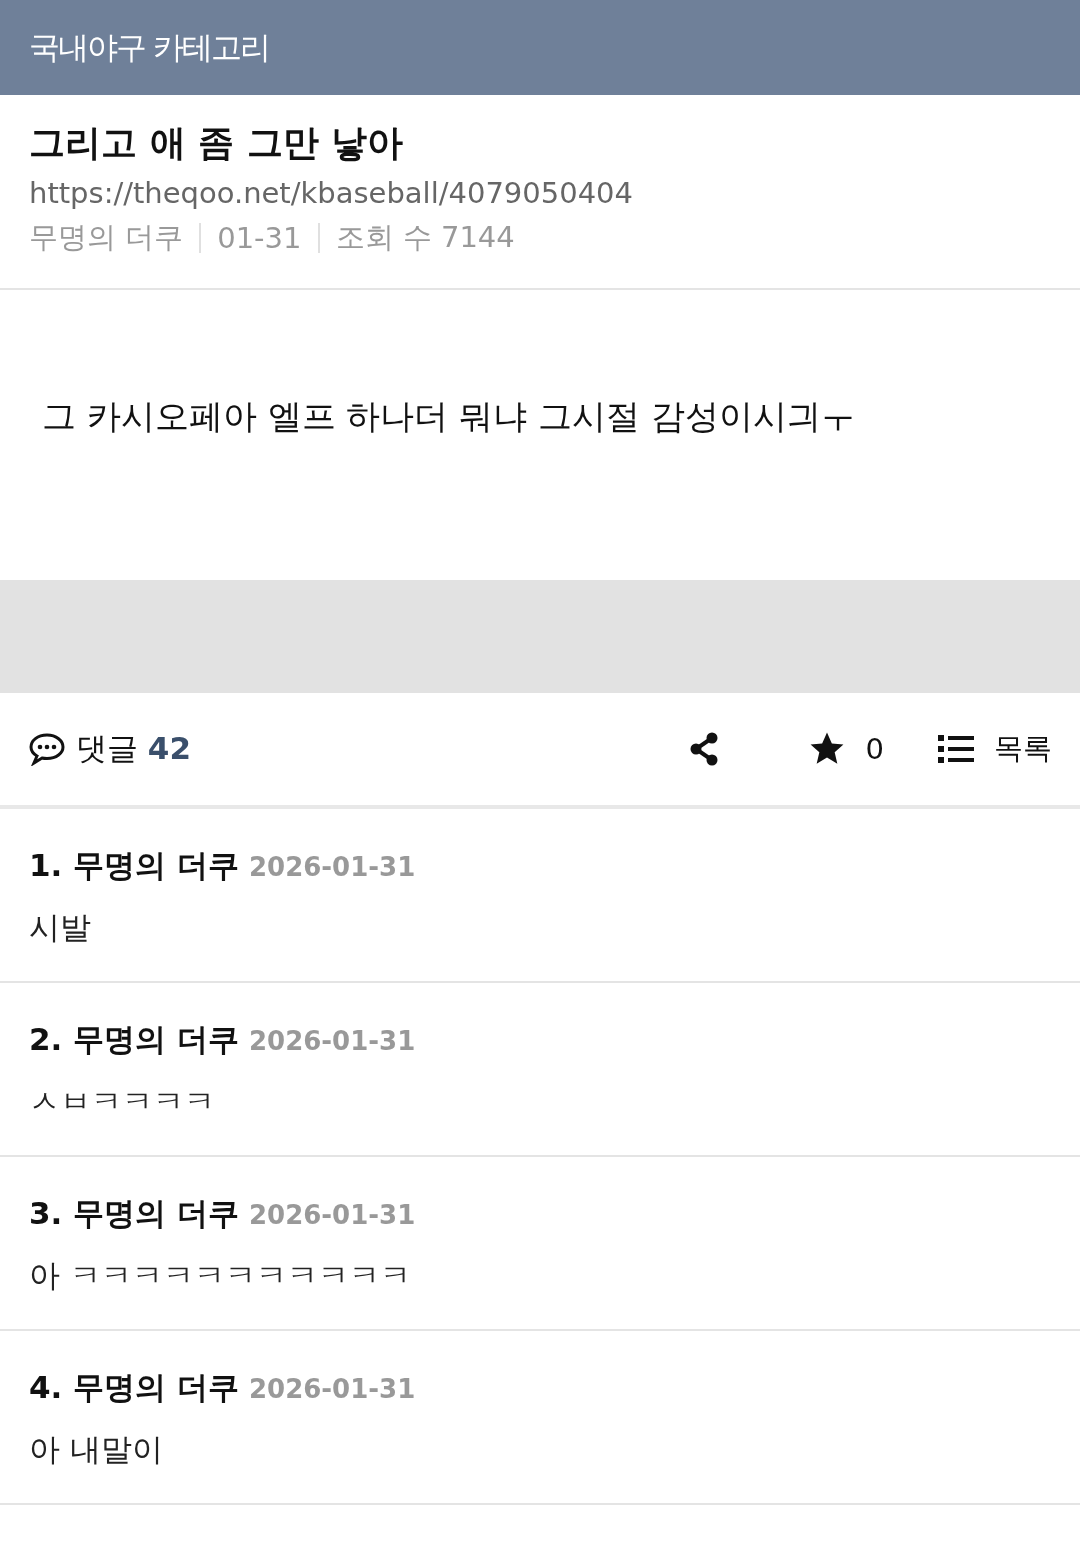 This screenshot has height=1543, width=1080. Describe the element at coordinates (122, 1101) in the screenshot. I see `comment-text: ㅅㅂㅋㅋㅋㅋ` at that location.